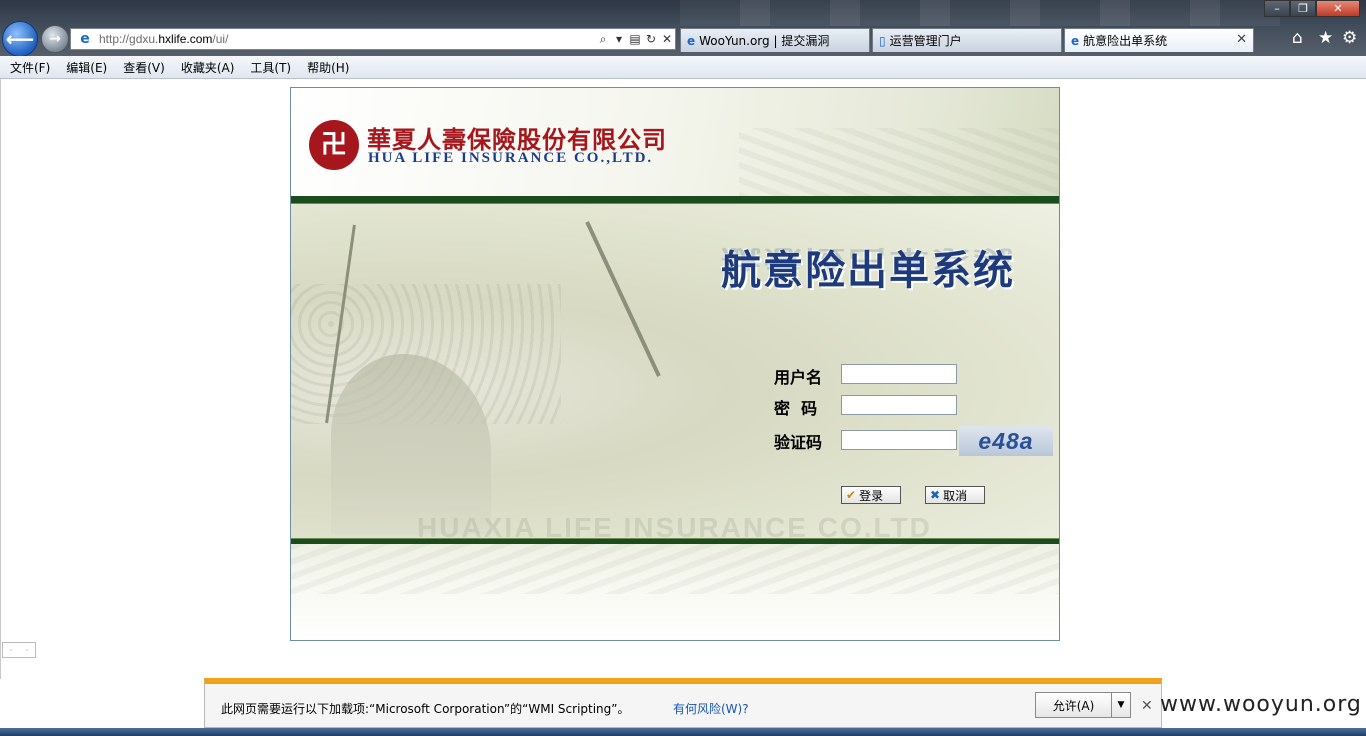 The image size is (1366, 736). I want to click on username-input, so click(899, 374).